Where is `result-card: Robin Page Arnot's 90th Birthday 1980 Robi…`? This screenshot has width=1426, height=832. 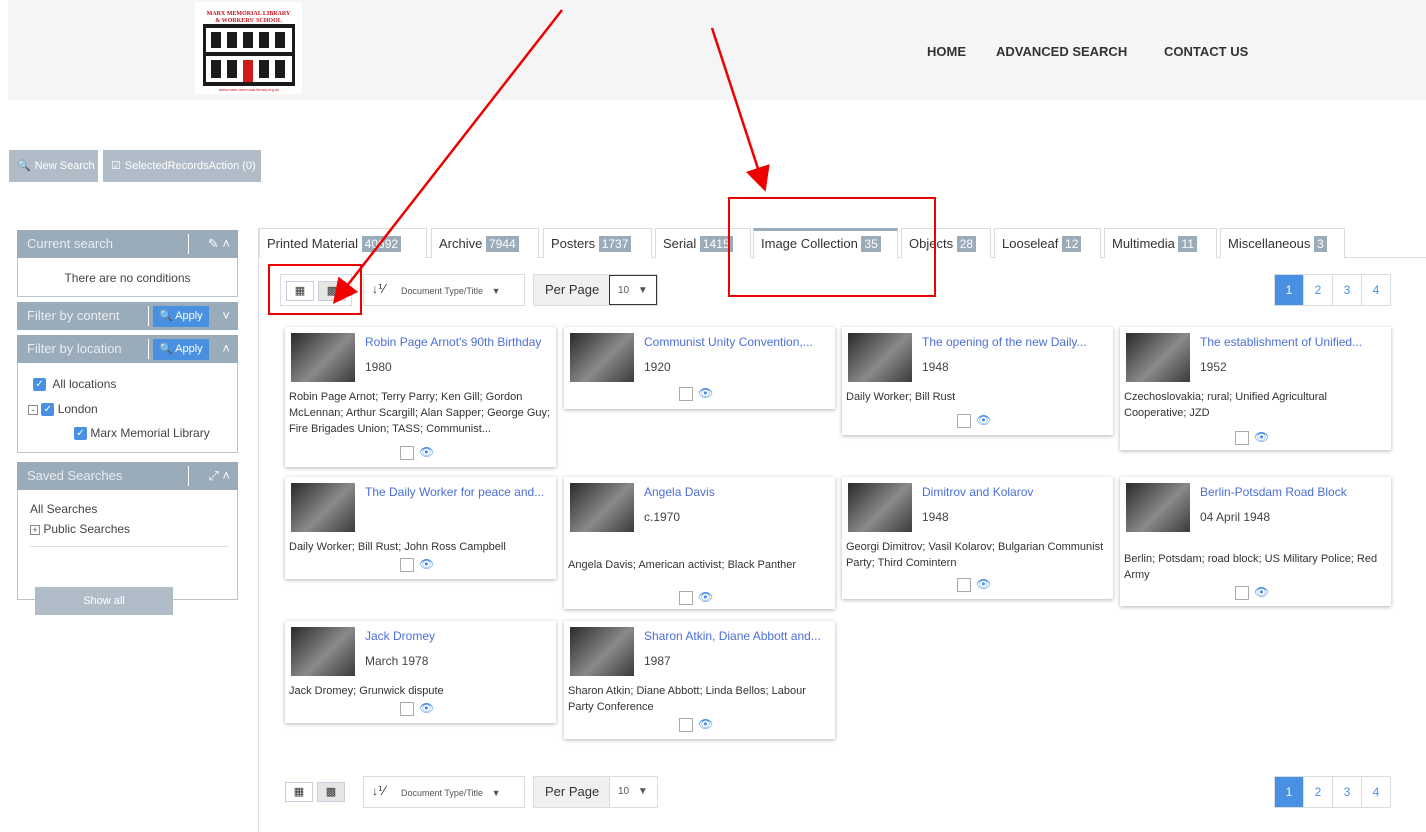
result-card: Robin Page Arnot's 90th Birthday 1980 Robi… is located at coordinates (420, 397).